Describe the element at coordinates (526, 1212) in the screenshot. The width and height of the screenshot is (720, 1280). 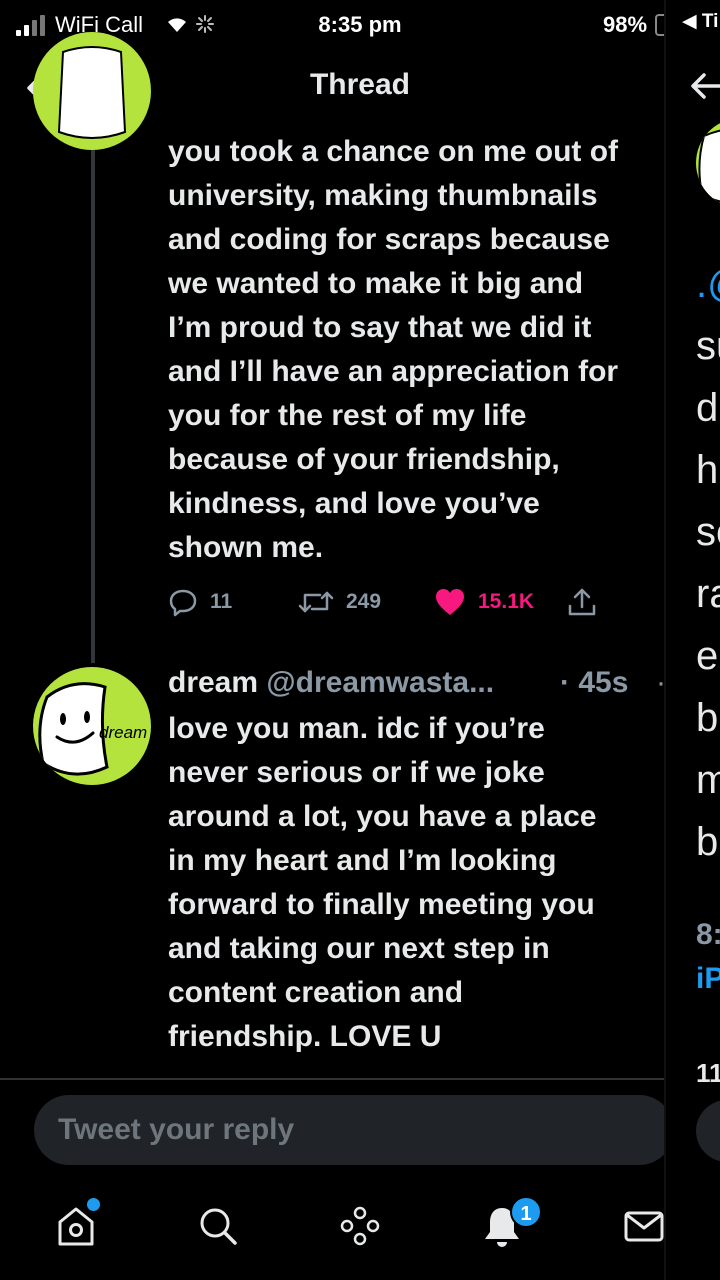
I see `notification-badge: 1` at that location.